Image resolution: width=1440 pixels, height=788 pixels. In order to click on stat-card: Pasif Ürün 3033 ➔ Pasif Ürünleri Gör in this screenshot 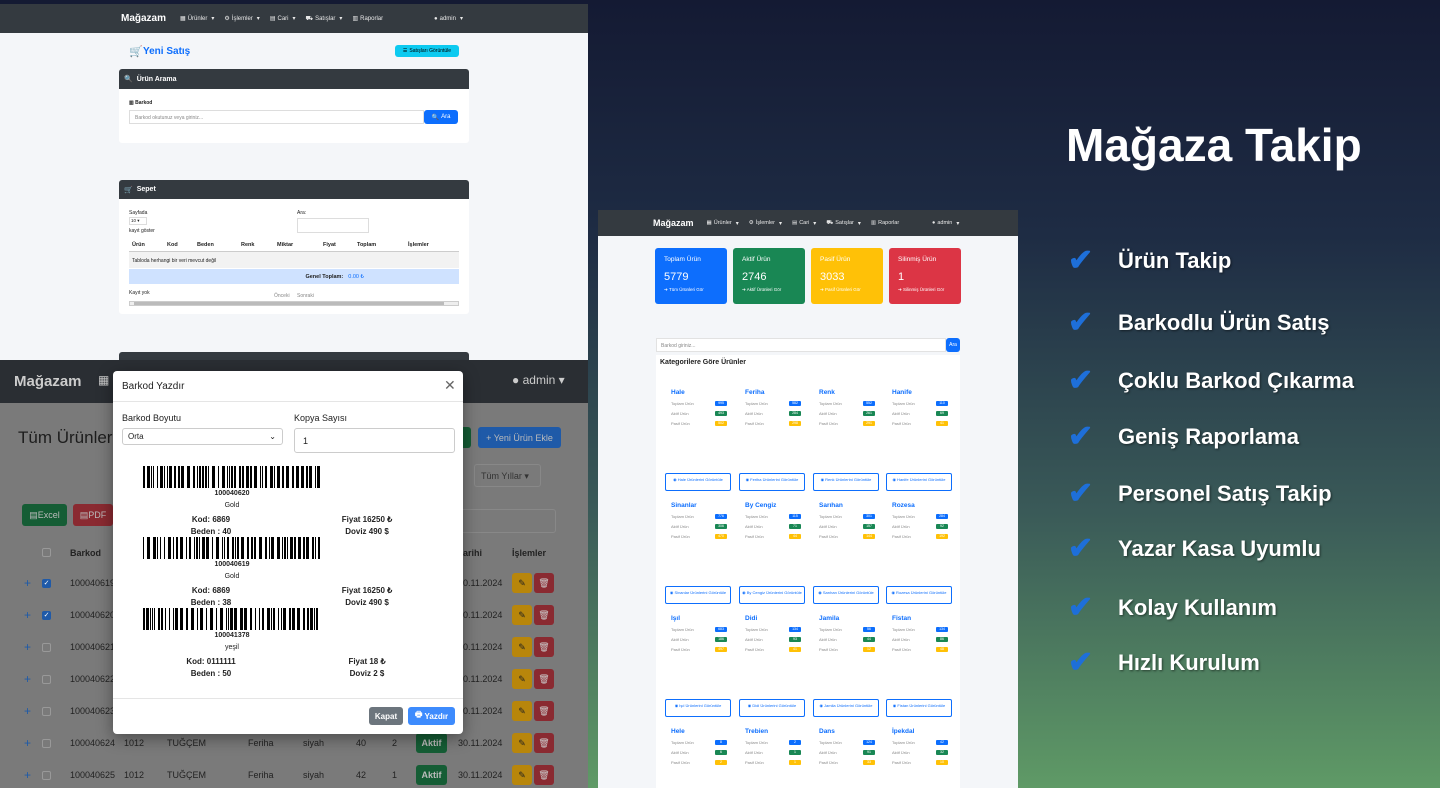, I will do `click(847, 276)`.